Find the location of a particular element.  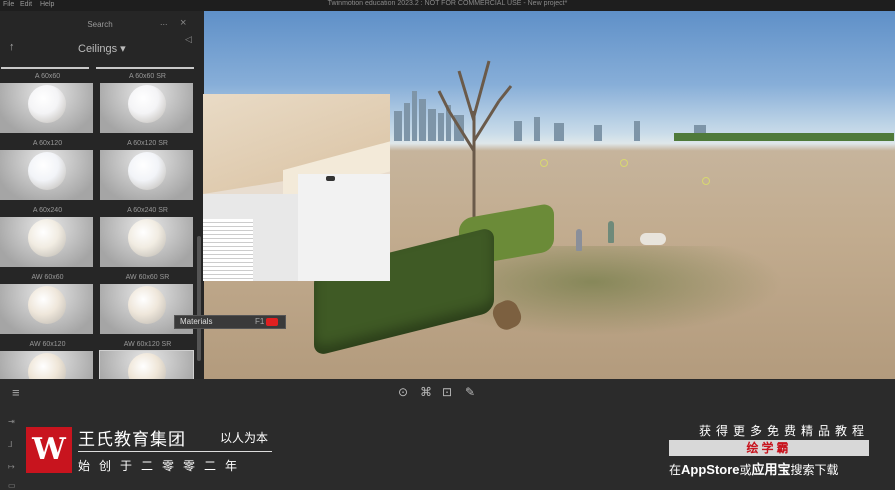

banner-slogan: 以人为本 is located at coordinates (244, 438).